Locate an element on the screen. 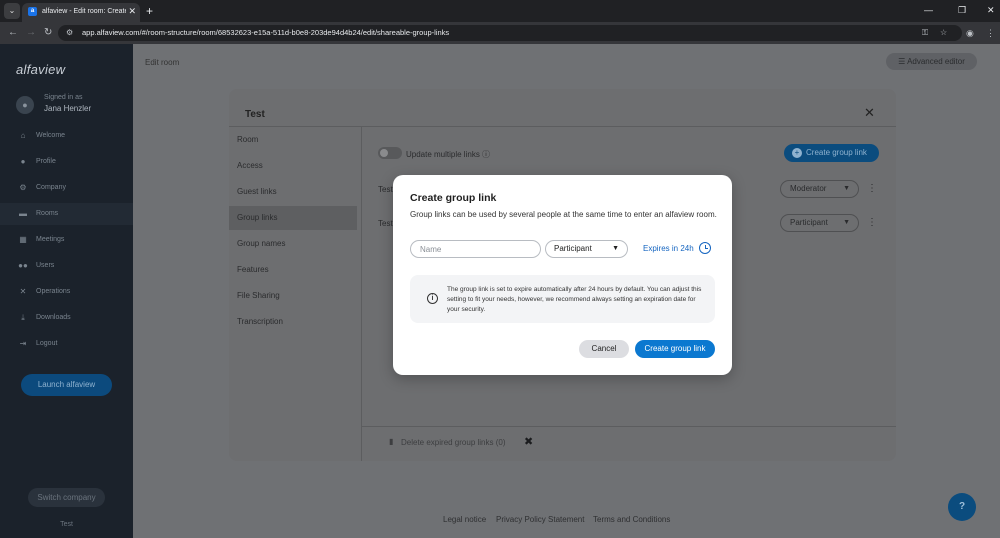  delete-expired-links-button: Delete expired group links (0) is located at coordinates (453, 442).